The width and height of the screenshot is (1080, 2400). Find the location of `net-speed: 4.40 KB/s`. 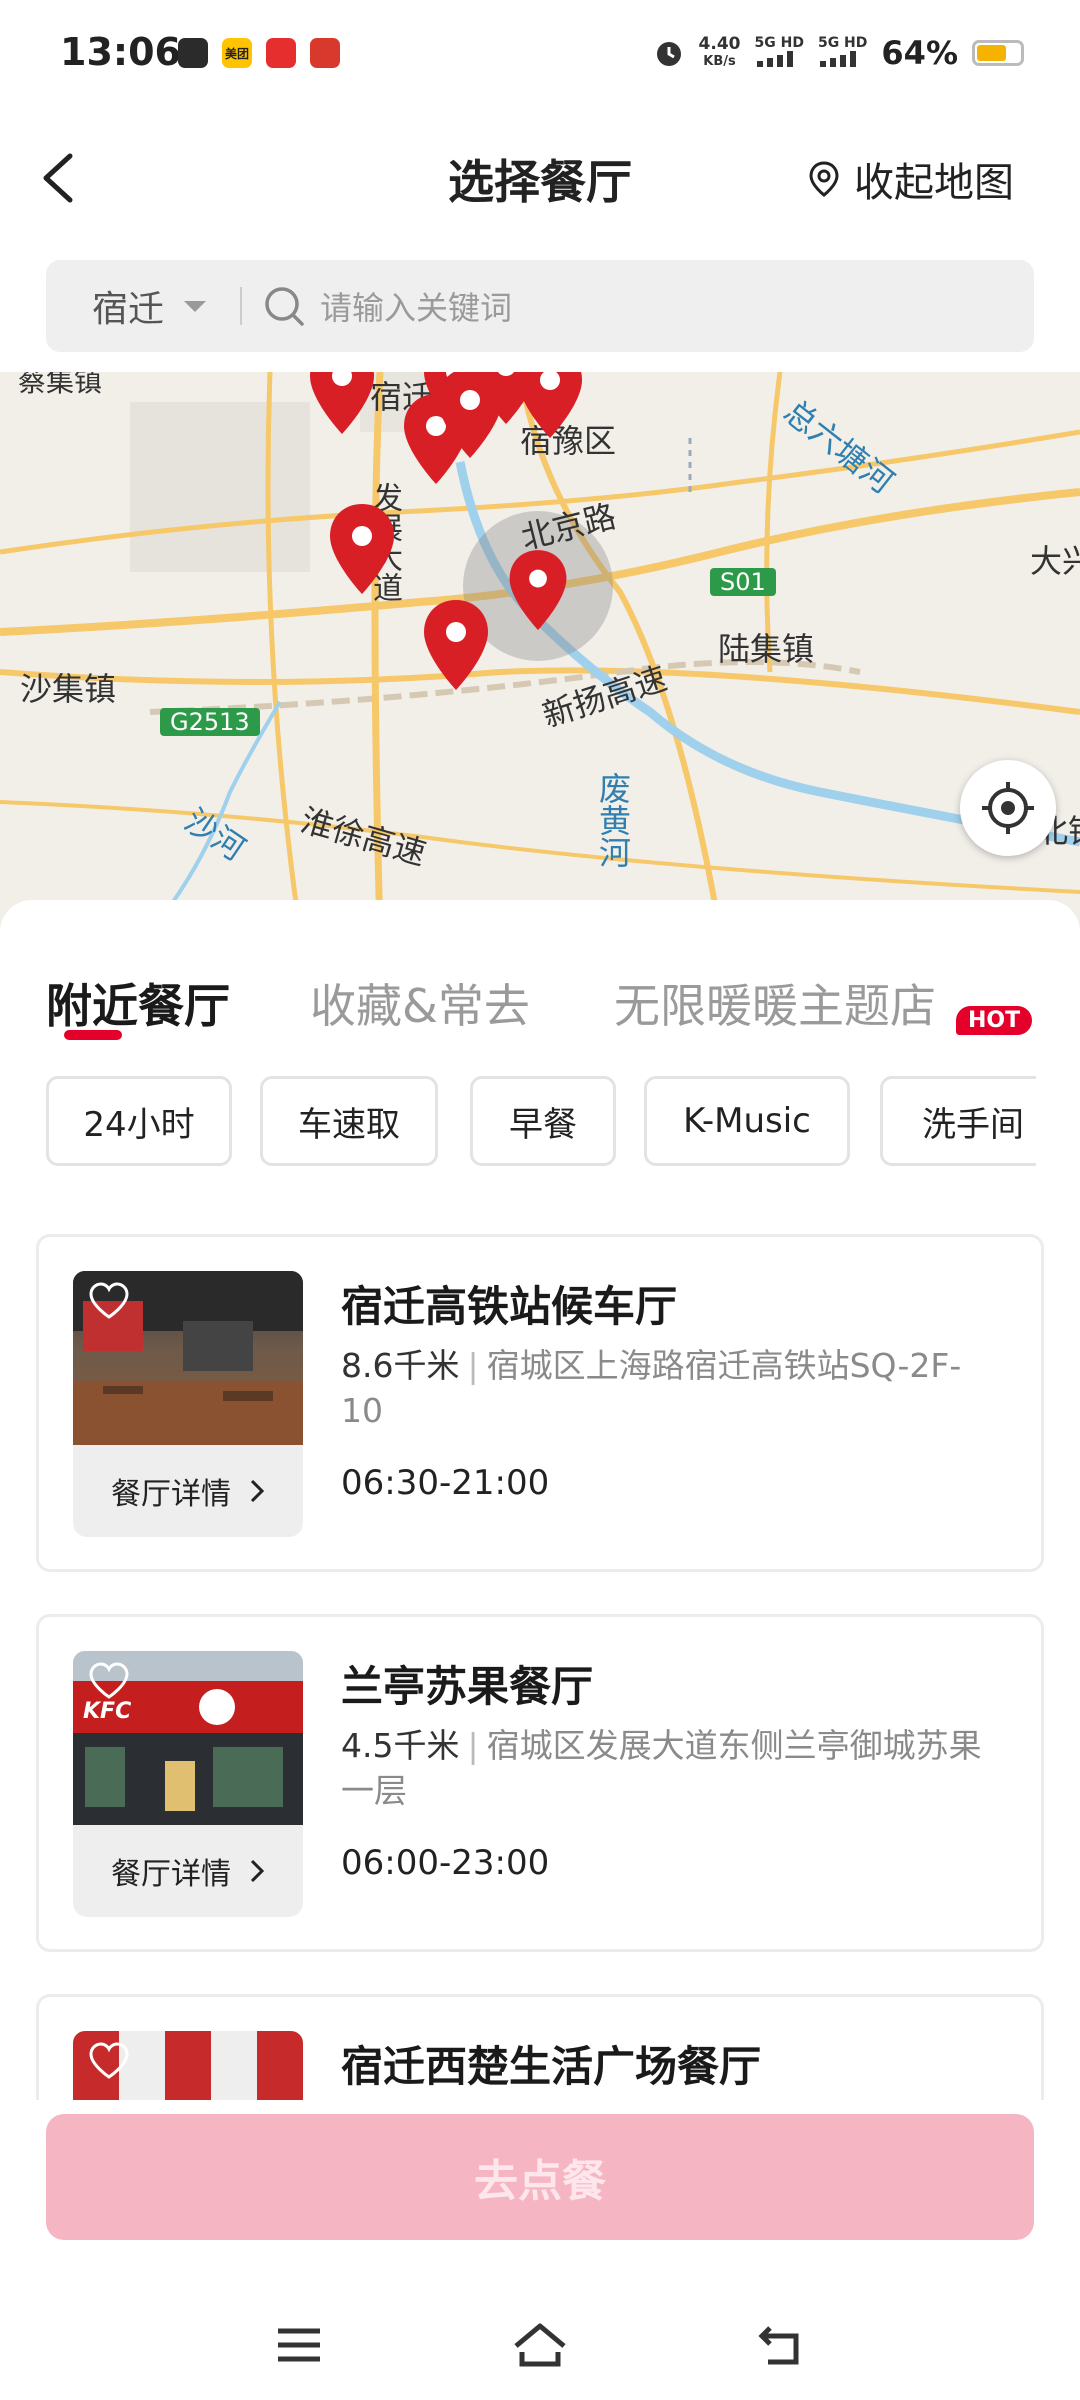

net-speed: 4.40 KB/s is located at coordinates (720, 53).